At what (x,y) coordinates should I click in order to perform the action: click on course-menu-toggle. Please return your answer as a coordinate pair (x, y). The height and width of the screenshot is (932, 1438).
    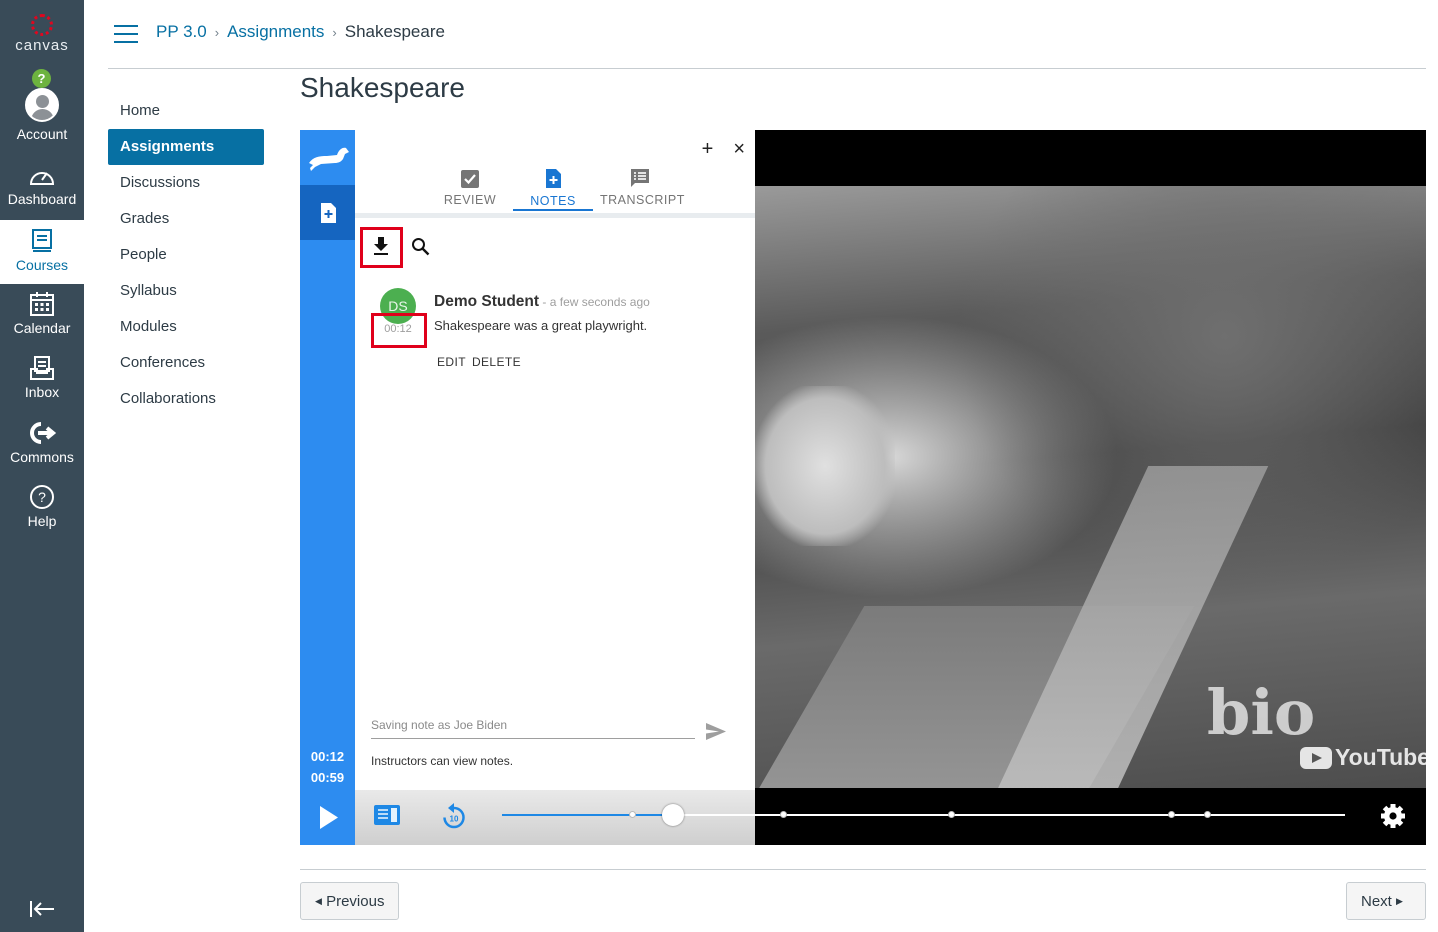
    Looking at the image, I should click on (126, 34).